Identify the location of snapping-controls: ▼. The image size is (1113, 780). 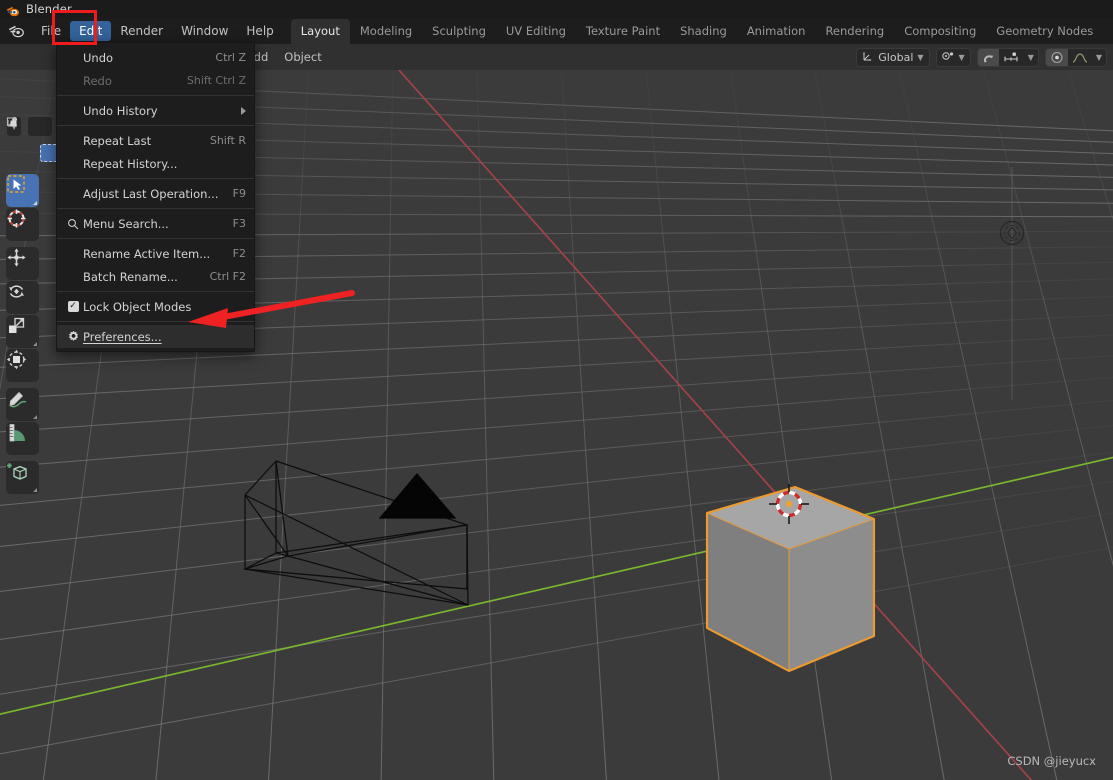
(1007, 57).